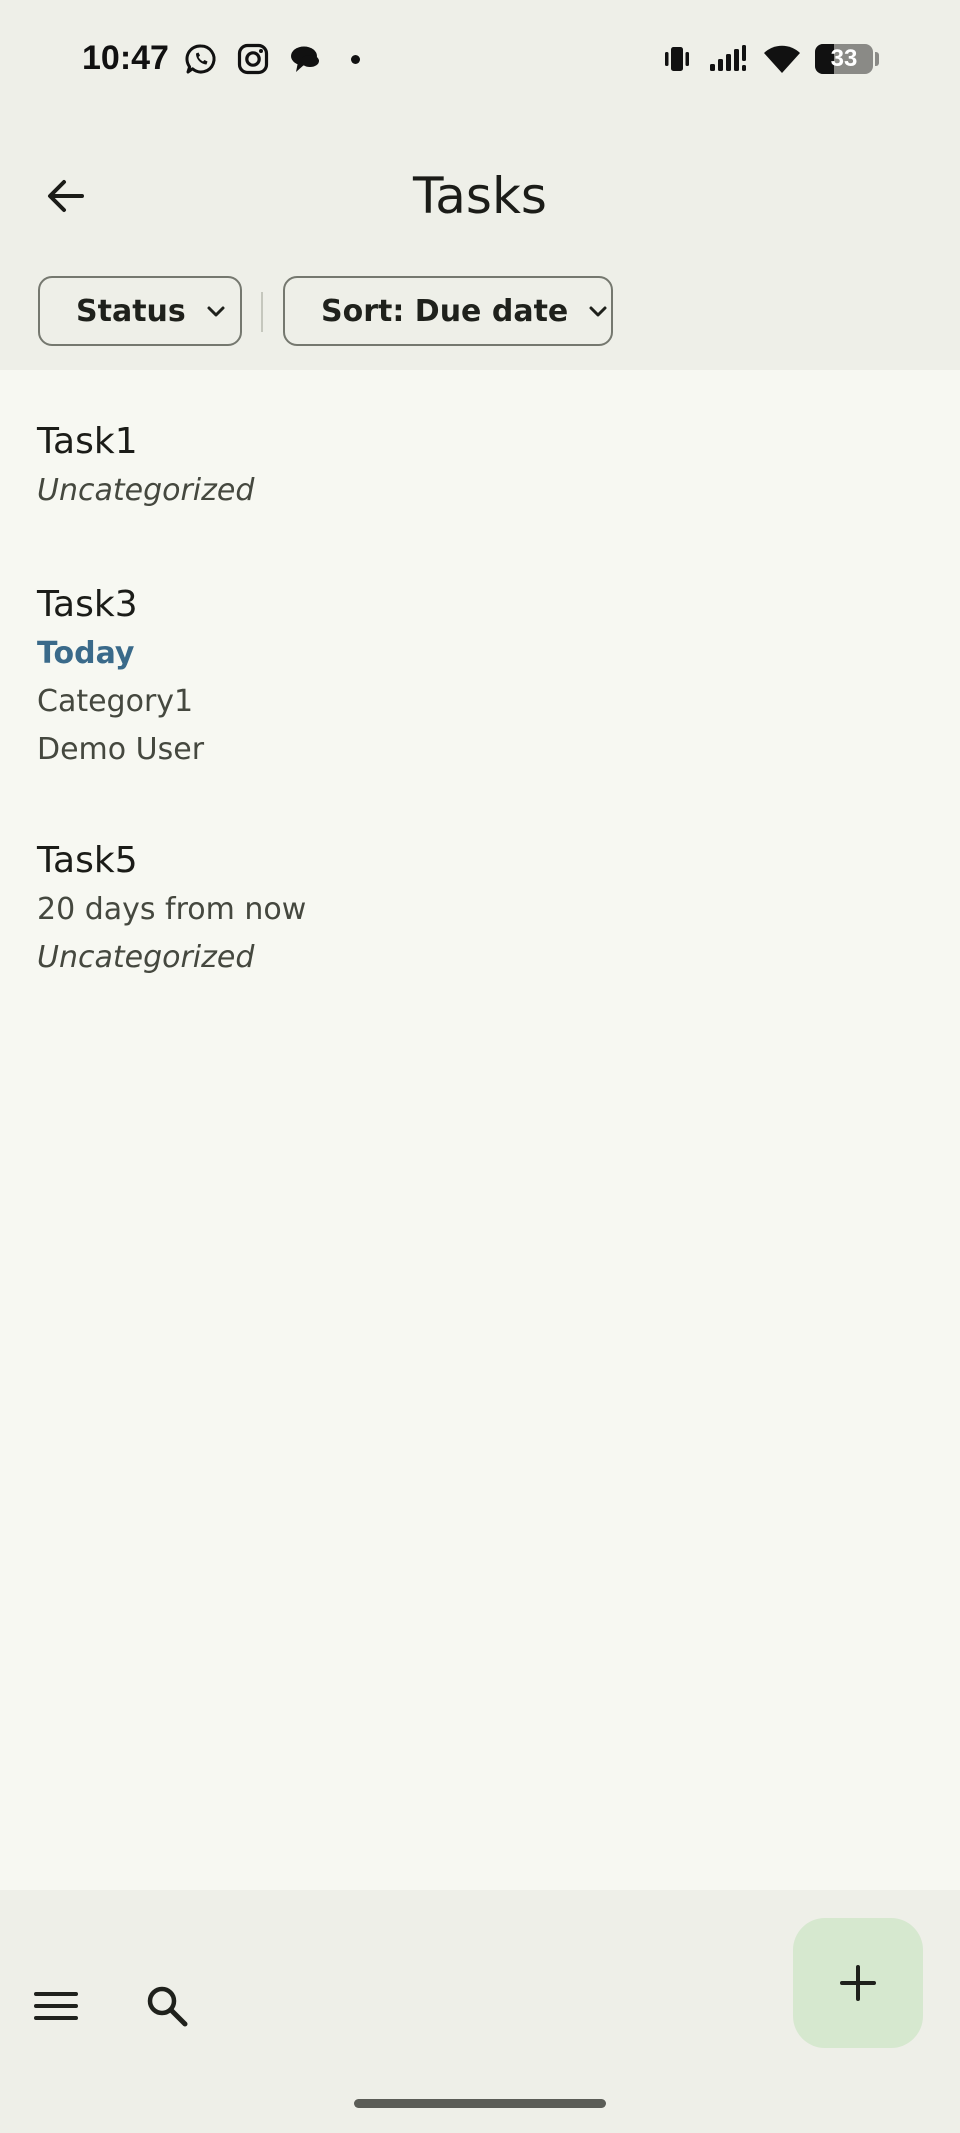  I want to click on battery-percent: 33, so click(844, 58).